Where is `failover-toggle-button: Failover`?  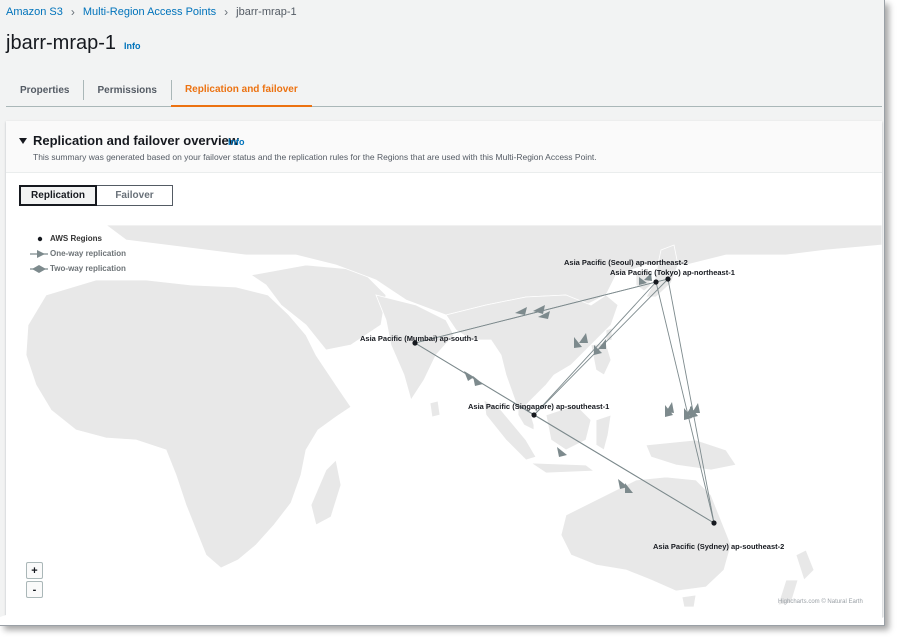
failover-toggle-button: Failover is located at coordinates (135, 195).